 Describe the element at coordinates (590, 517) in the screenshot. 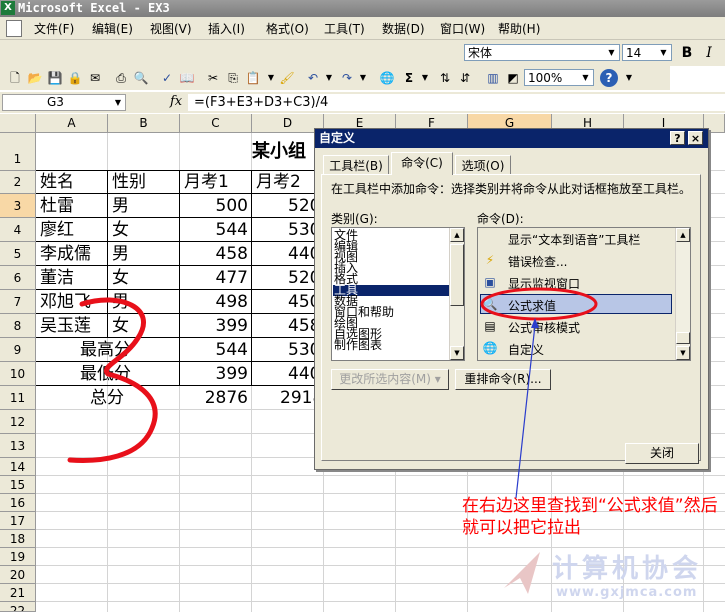

I see `annotation-text: 在右边这里查找到“公式求值”然后就可以把它拉出` at that location.